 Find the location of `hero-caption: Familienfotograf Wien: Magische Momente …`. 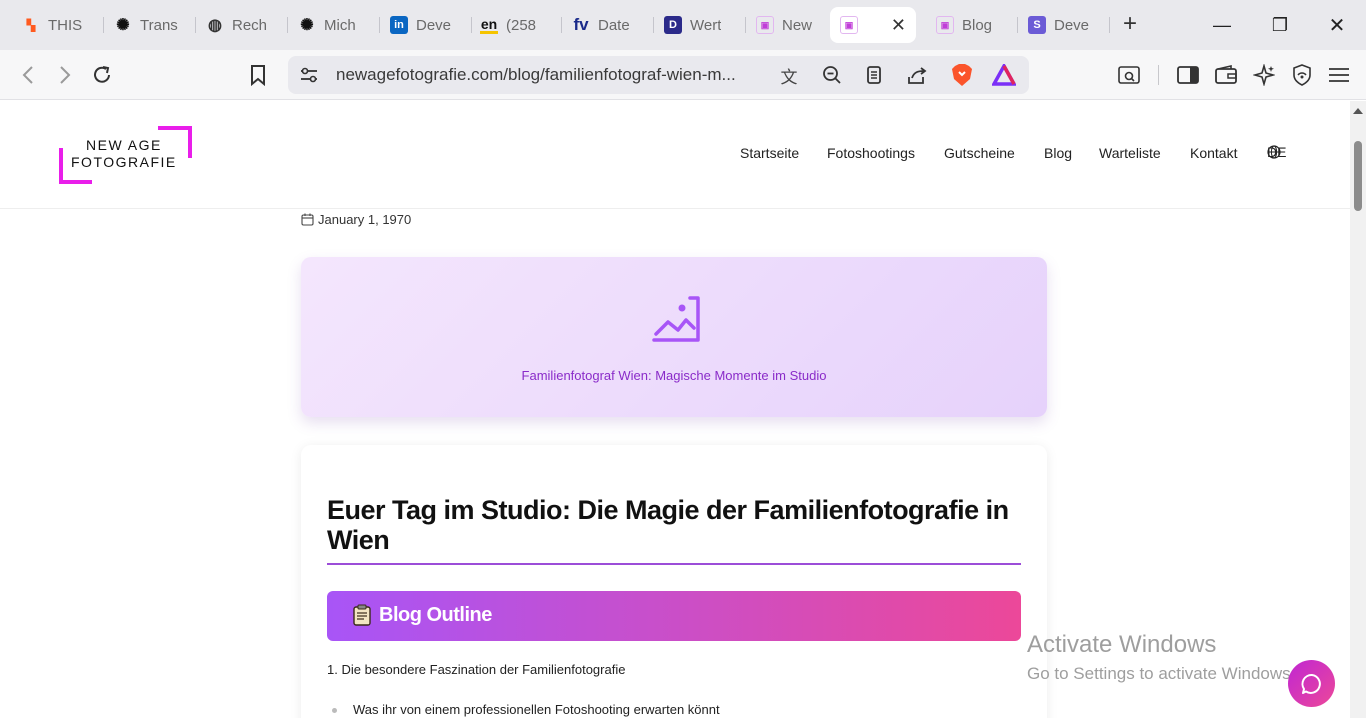

hero-caption: Familienfotograf Wien: Magische Momente … is located at coordinates (674, 375).